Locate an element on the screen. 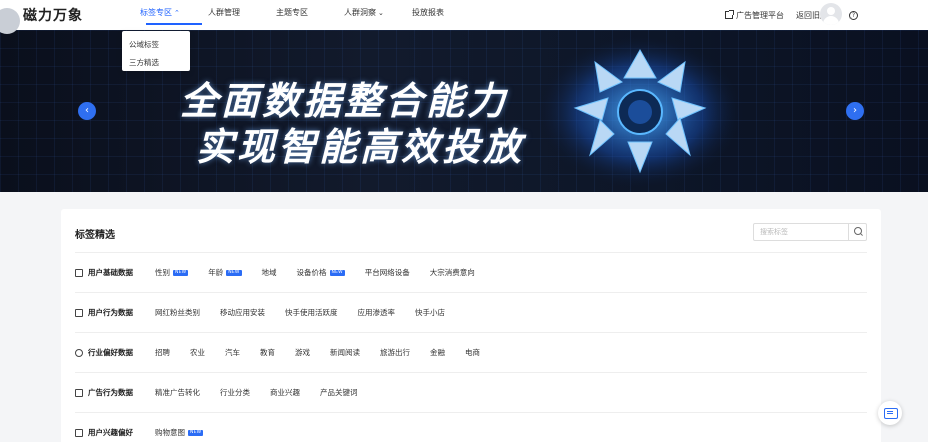  category-row: 行业偏好数据 招聘 农业 汽车 教育 游戏 新闻阅读 旅游出行 金融 电商 is located at coordinates (471, 352).